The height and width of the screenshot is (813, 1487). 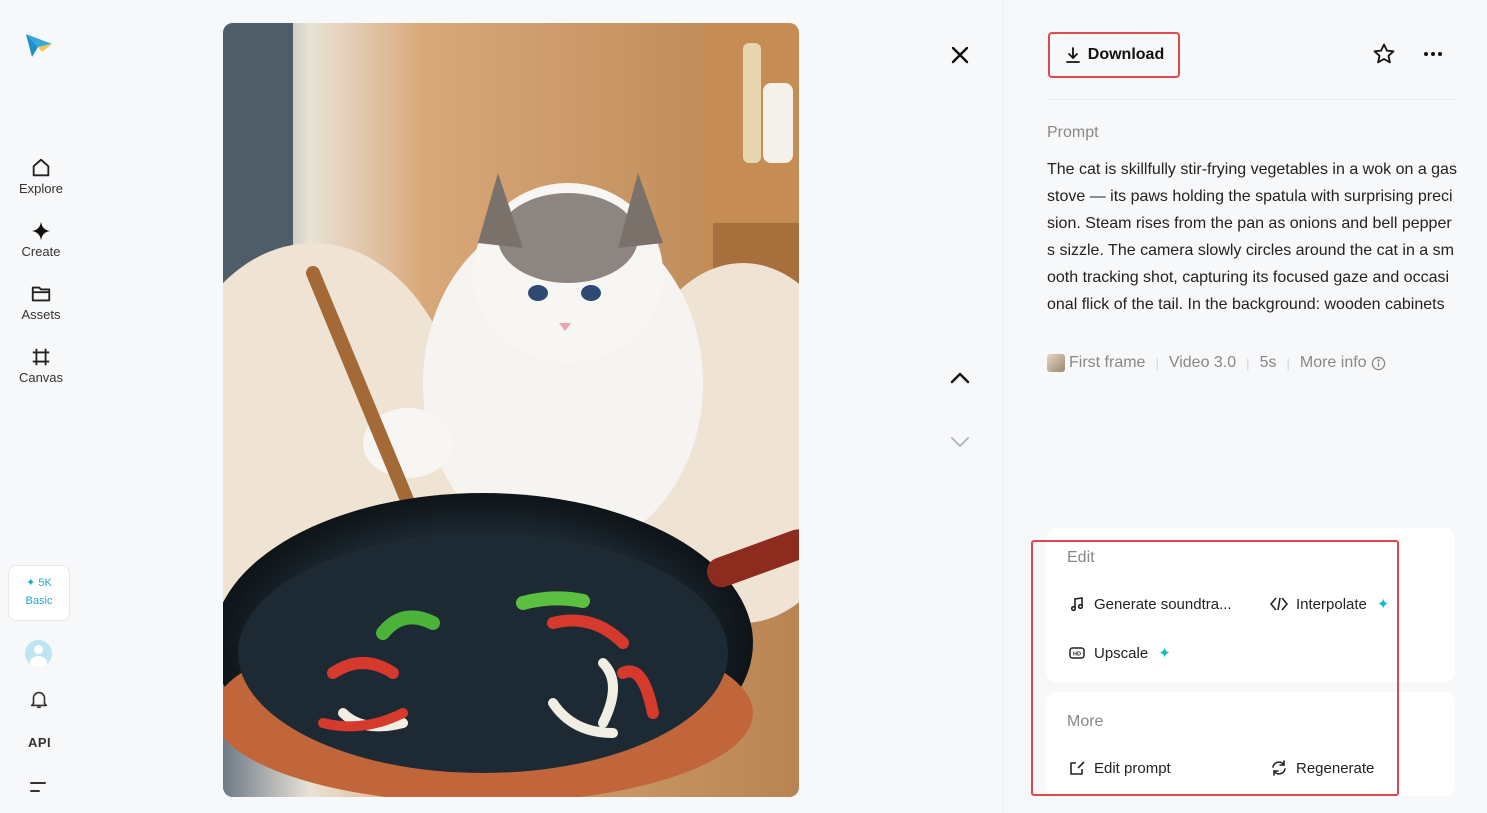 I want to click on chevron-down-icon, so click(x=960, y=442).